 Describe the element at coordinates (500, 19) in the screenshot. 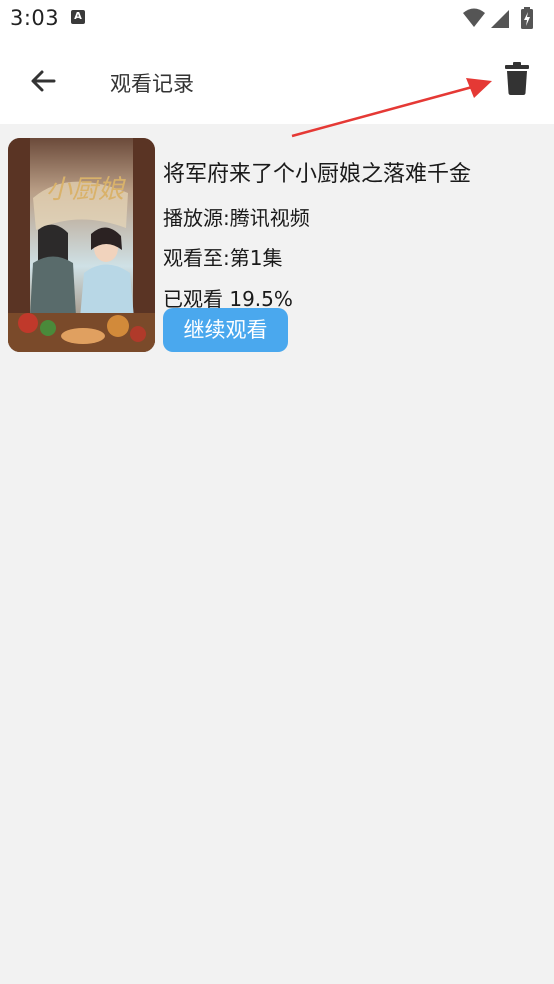

I see `signal-icon` at that location.